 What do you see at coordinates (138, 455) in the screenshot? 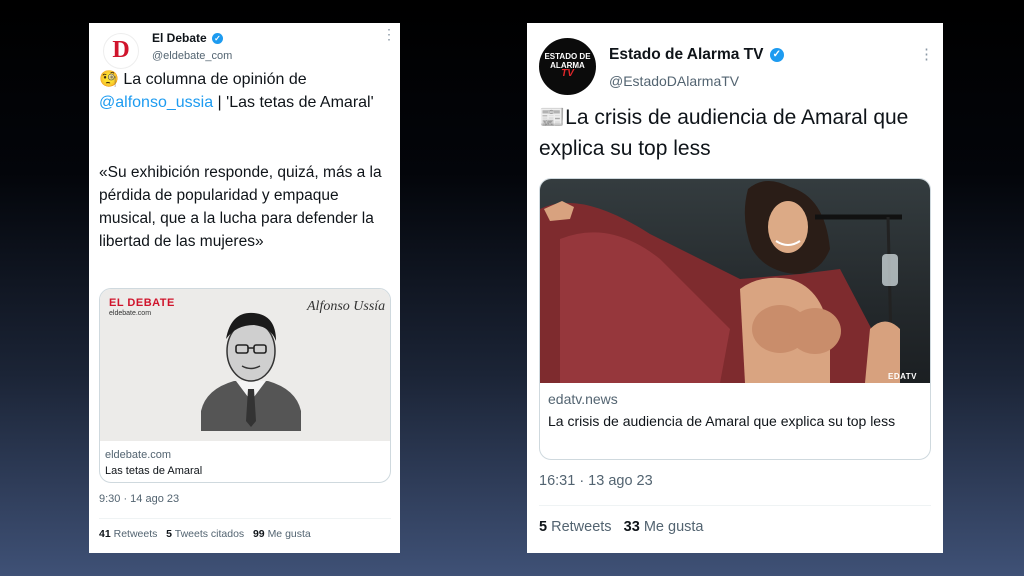
I see `link-domain: eldebate.com` at bounding box center [138, 455].